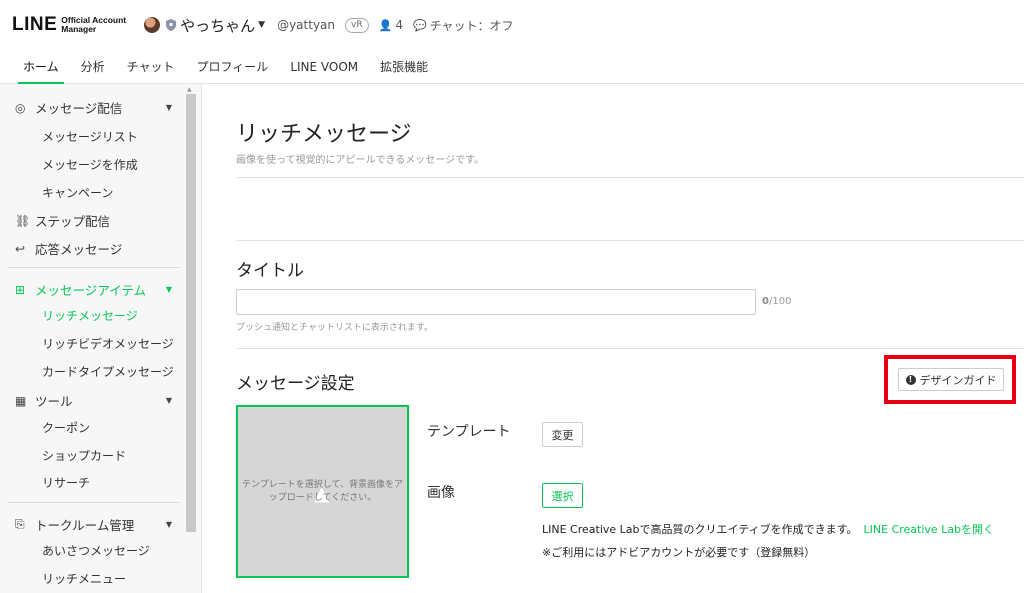 This screenshot has width=1024, height=593. What do you see at coordinates (399, 25) in the screenshot?
I see `follower-count-value: 4` at bounding box center [399, 25].